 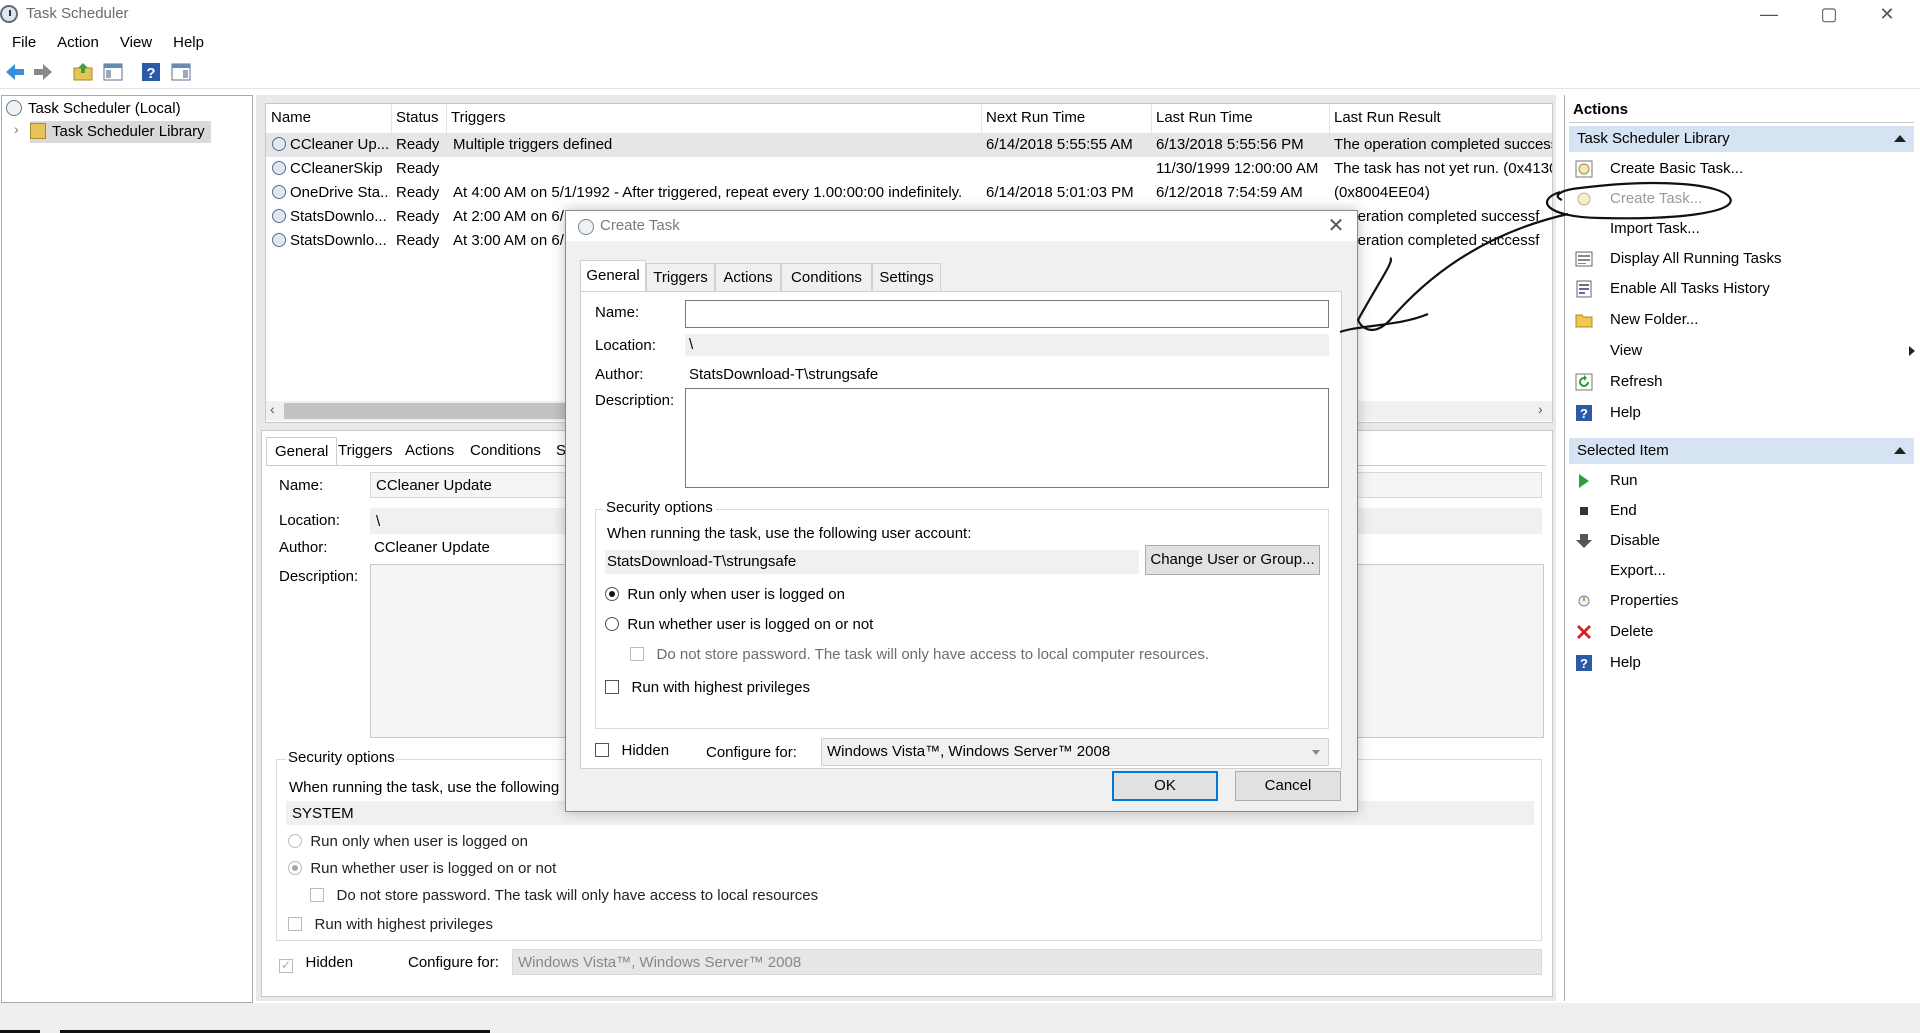 What do you see at coordinates (113, 72) in the screenshot?
I see `show-hide-console-tree-icon` at bounding box center [113, 72].